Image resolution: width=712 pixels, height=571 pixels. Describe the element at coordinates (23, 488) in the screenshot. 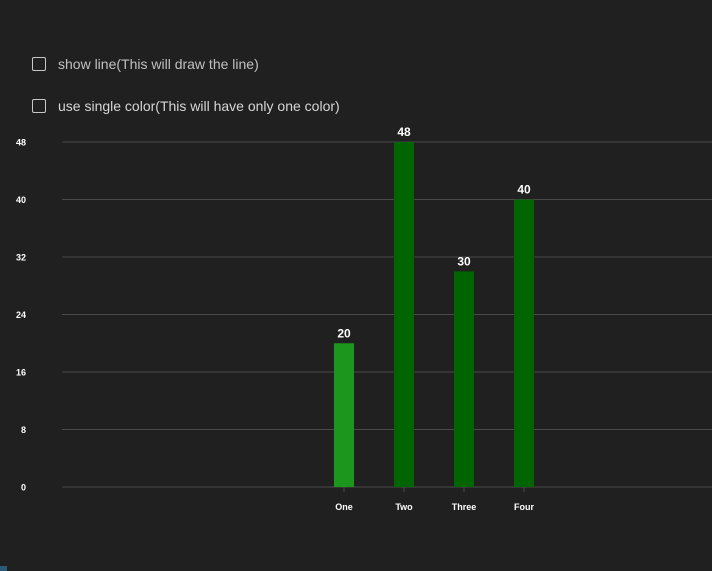

I see `y-tick-label: 0` at that location.